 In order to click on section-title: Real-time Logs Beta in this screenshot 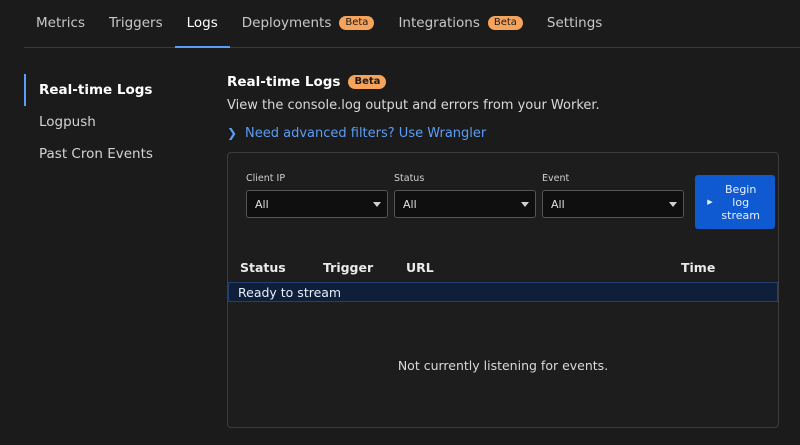, I will do `click(503, 82)`.